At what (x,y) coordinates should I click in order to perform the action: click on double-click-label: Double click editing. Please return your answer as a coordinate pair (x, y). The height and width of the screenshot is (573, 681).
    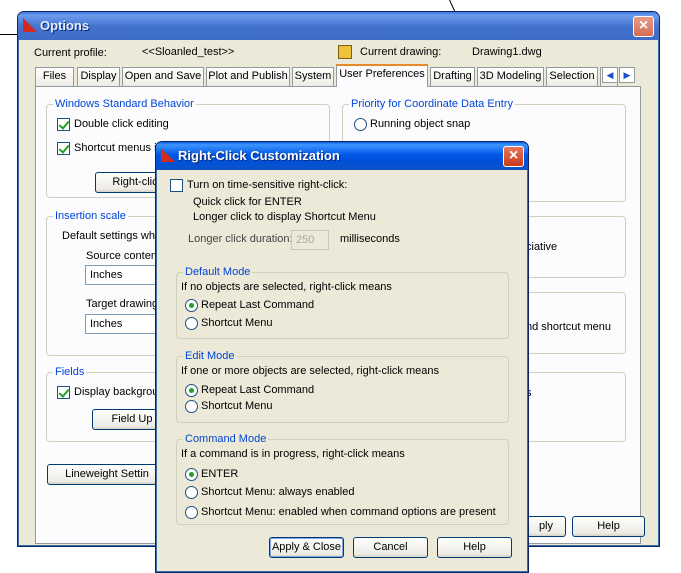
    Looking at the image, I should click on (121, 124).